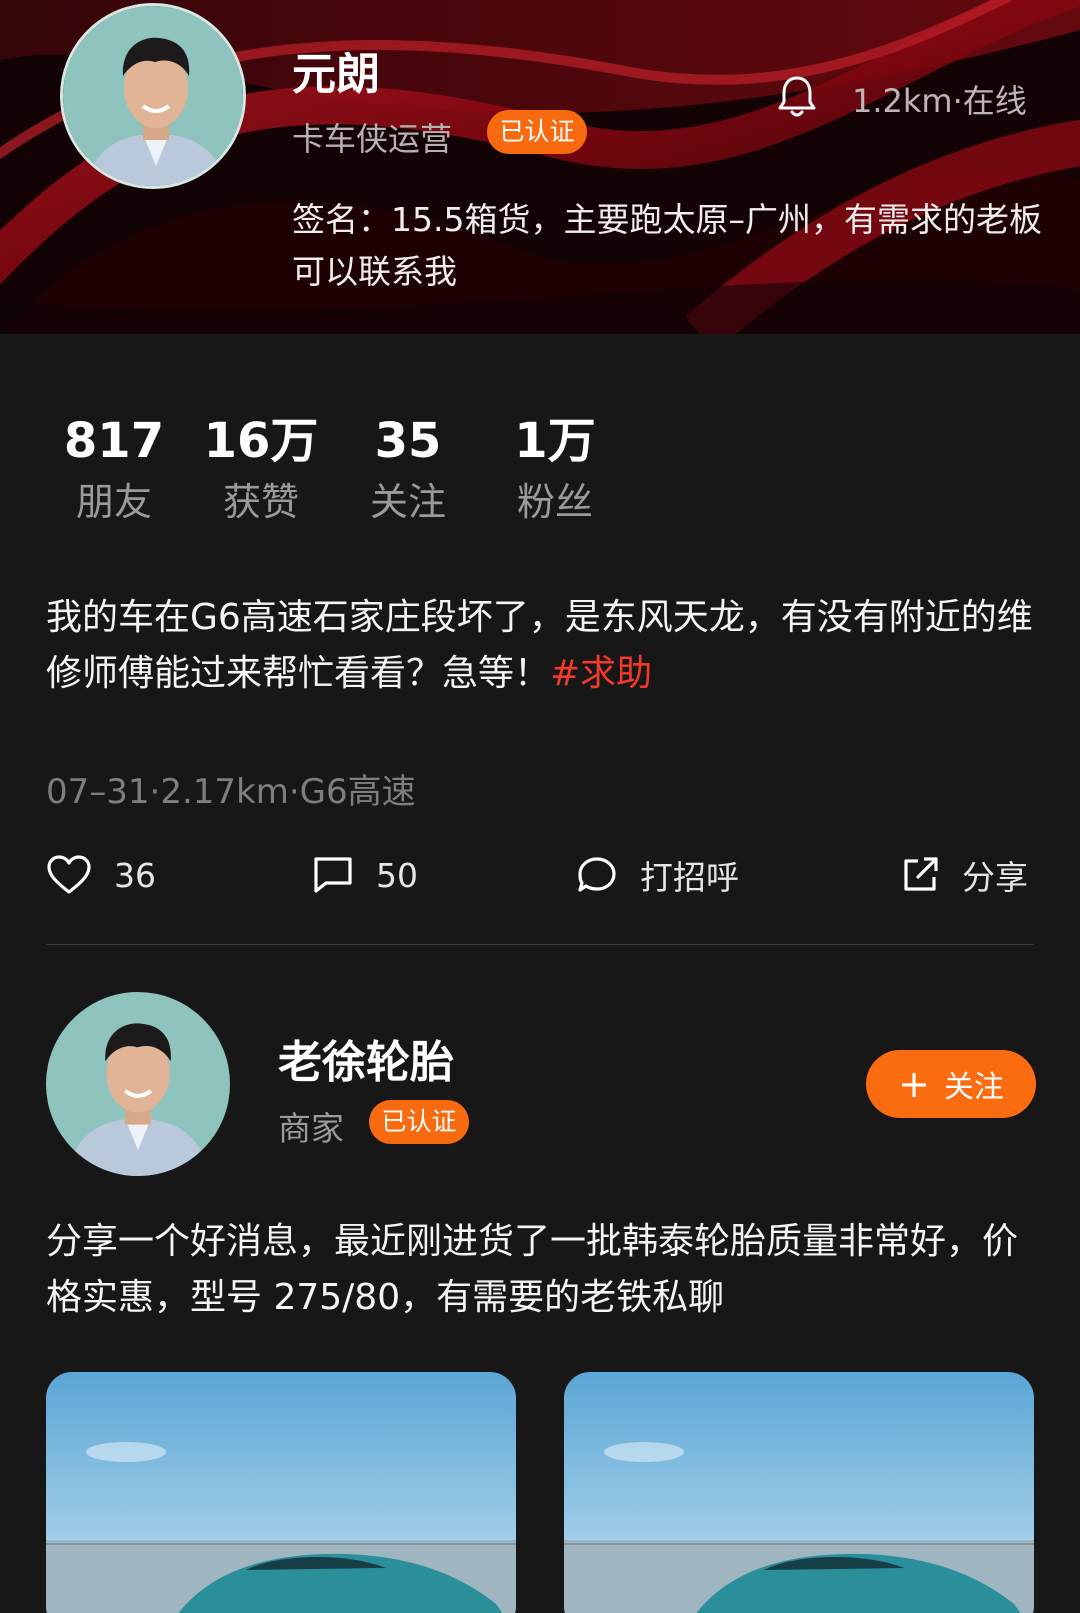 The height and width of the screenshot is (1613, 1080). Describe the element at coordinates (366, 1058) in the screenshot. I see `author-name: 老徐轮胎` at that location.